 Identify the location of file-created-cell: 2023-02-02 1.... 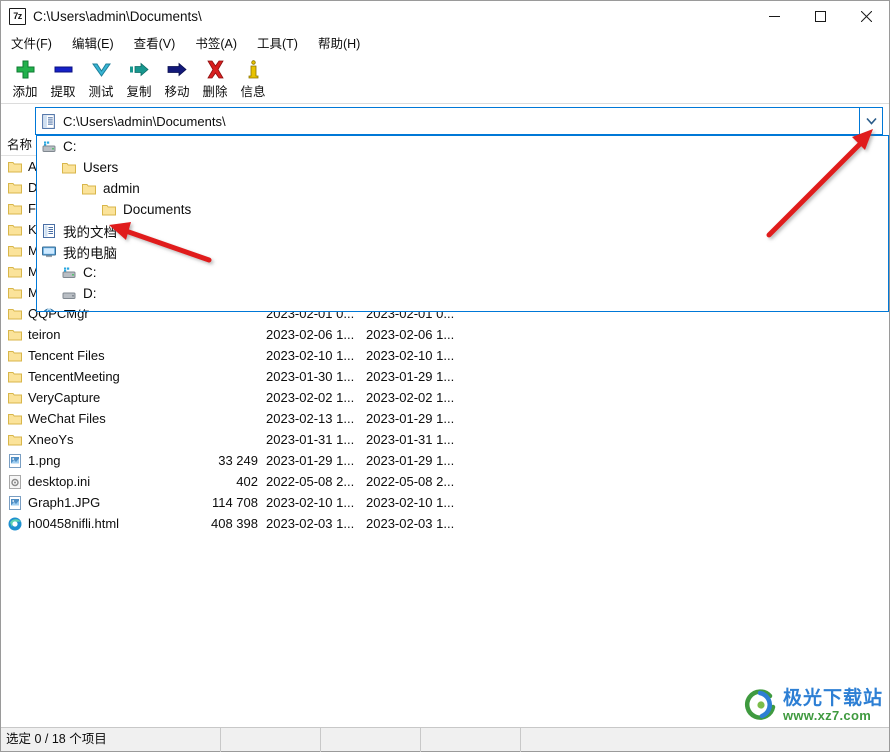
(410, 397).